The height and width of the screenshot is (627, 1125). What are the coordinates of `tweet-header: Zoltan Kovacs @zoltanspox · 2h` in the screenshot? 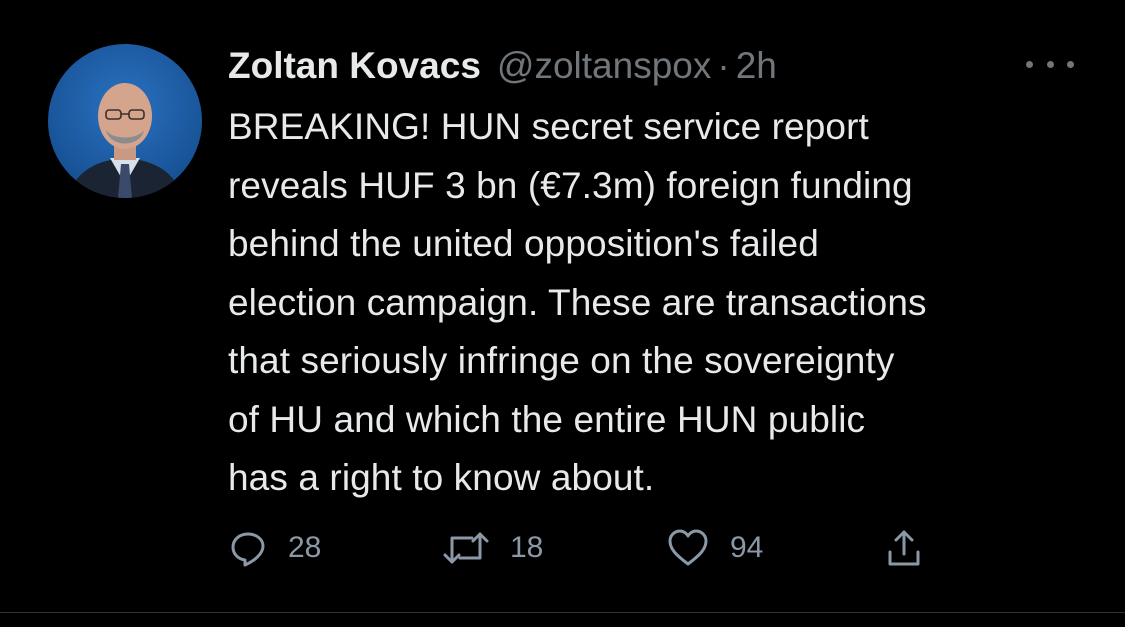 It's located at (502, 66).